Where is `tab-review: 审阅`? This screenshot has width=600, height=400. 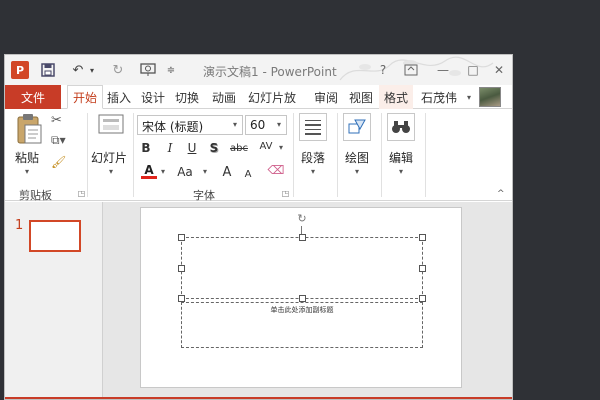 tab-review: 审阅 is located at coordinates (326, 97).